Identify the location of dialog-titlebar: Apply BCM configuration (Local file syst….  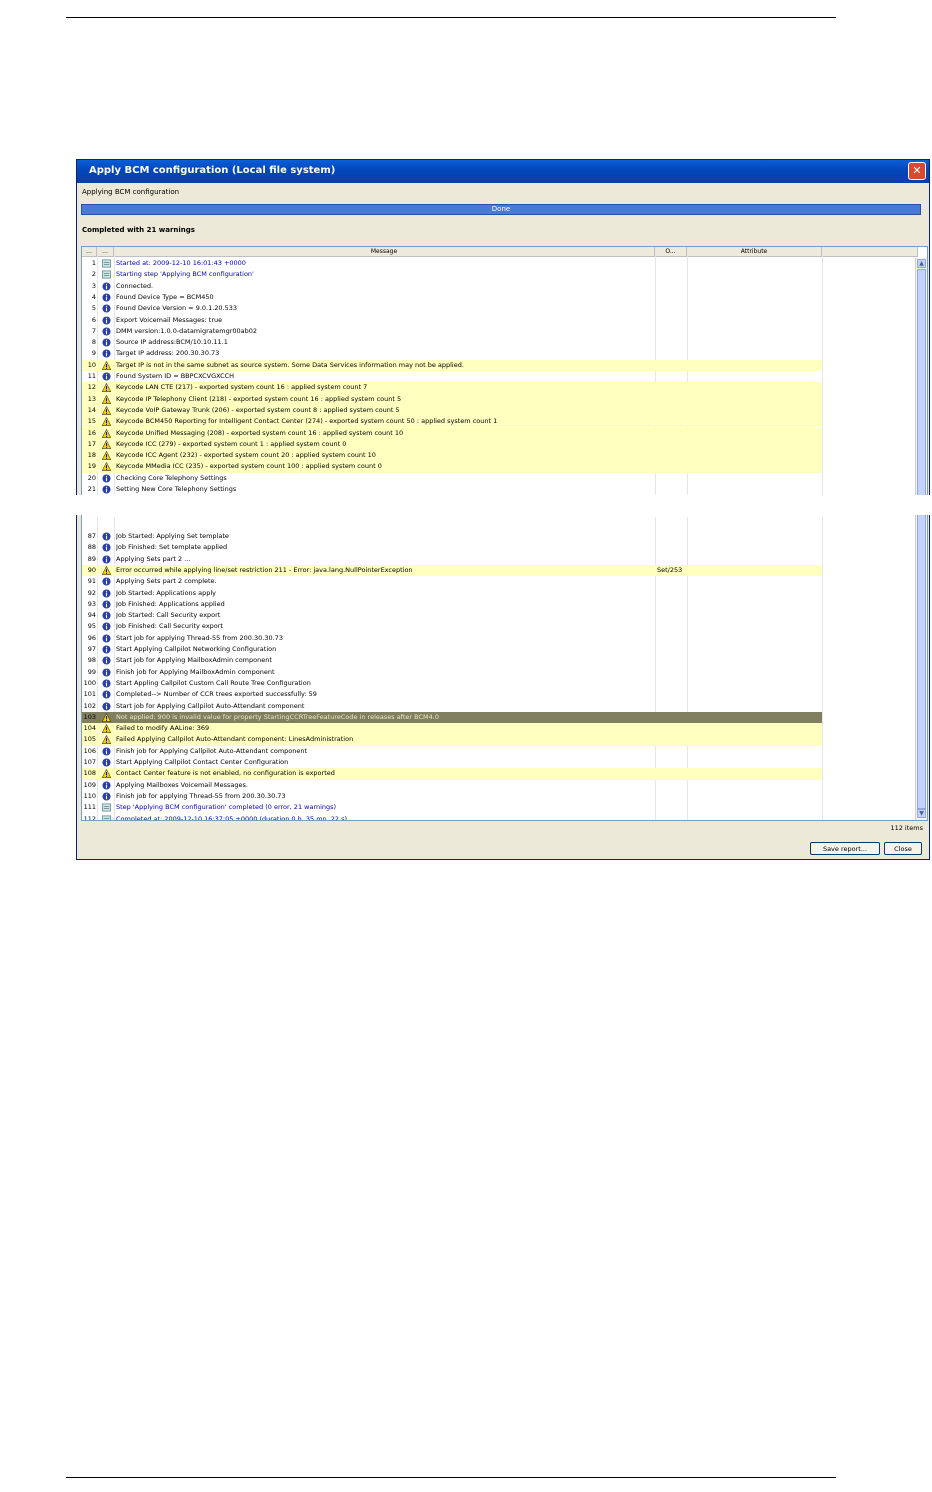
(503, 171).